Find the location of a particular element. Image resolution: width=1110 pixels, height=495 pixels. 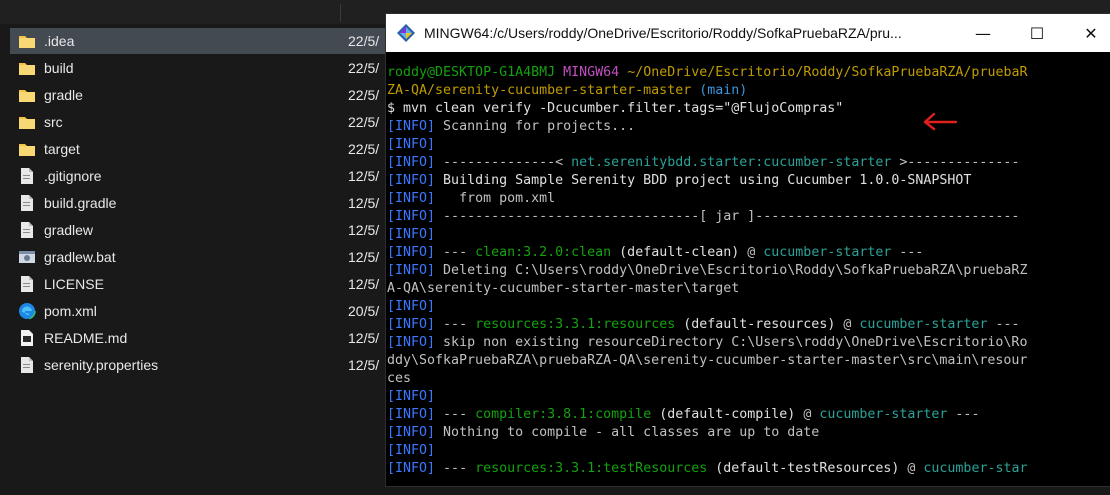

settings-file-icon is located at coordinates (27, 257).